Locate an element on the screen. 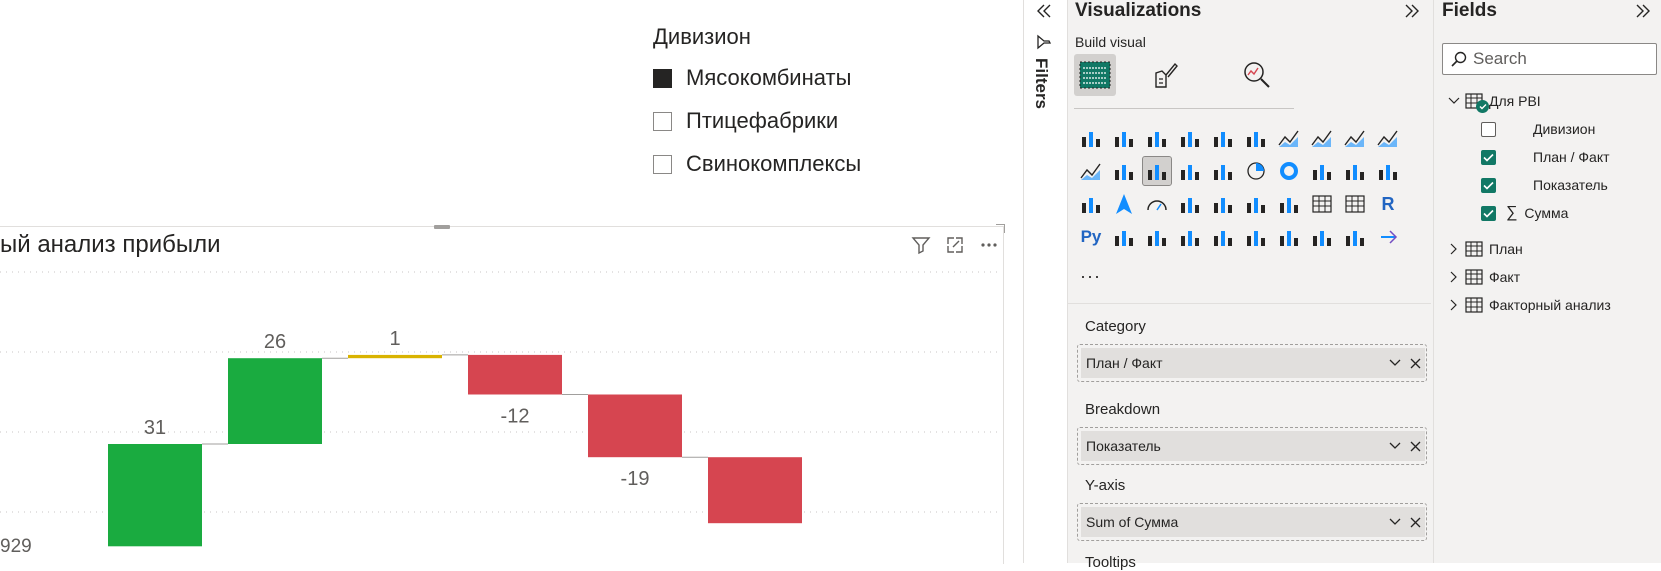  table-factor-analysis: Факторный анализ is located at coordinates (1529, 305).